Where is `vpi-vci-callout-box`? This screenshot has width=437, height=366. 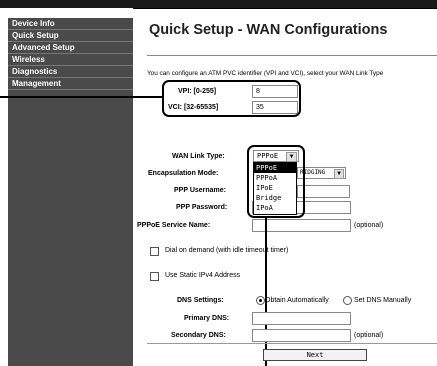
vpi-vci-callout-box is located at coordinates (231, 98).